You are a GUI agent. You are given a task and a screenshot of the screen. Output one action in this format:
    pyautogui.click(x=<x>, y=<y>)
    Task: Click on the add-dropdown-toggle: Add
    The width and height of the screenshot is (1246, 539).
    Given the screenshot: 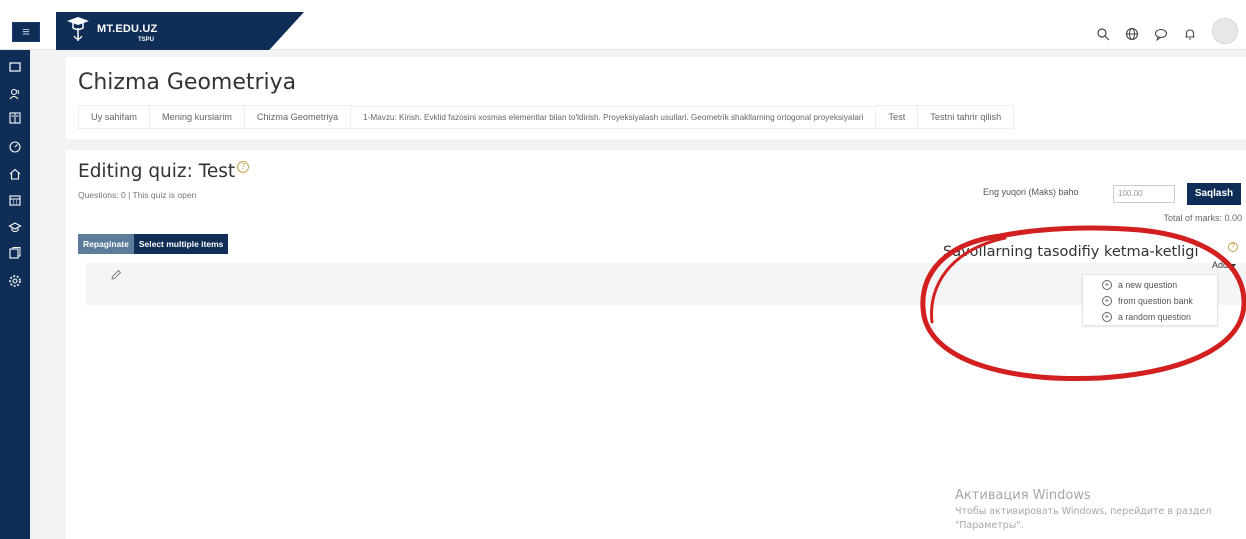 What is the action you would take?
    pyautogui.click(x=1224, y=265)
    